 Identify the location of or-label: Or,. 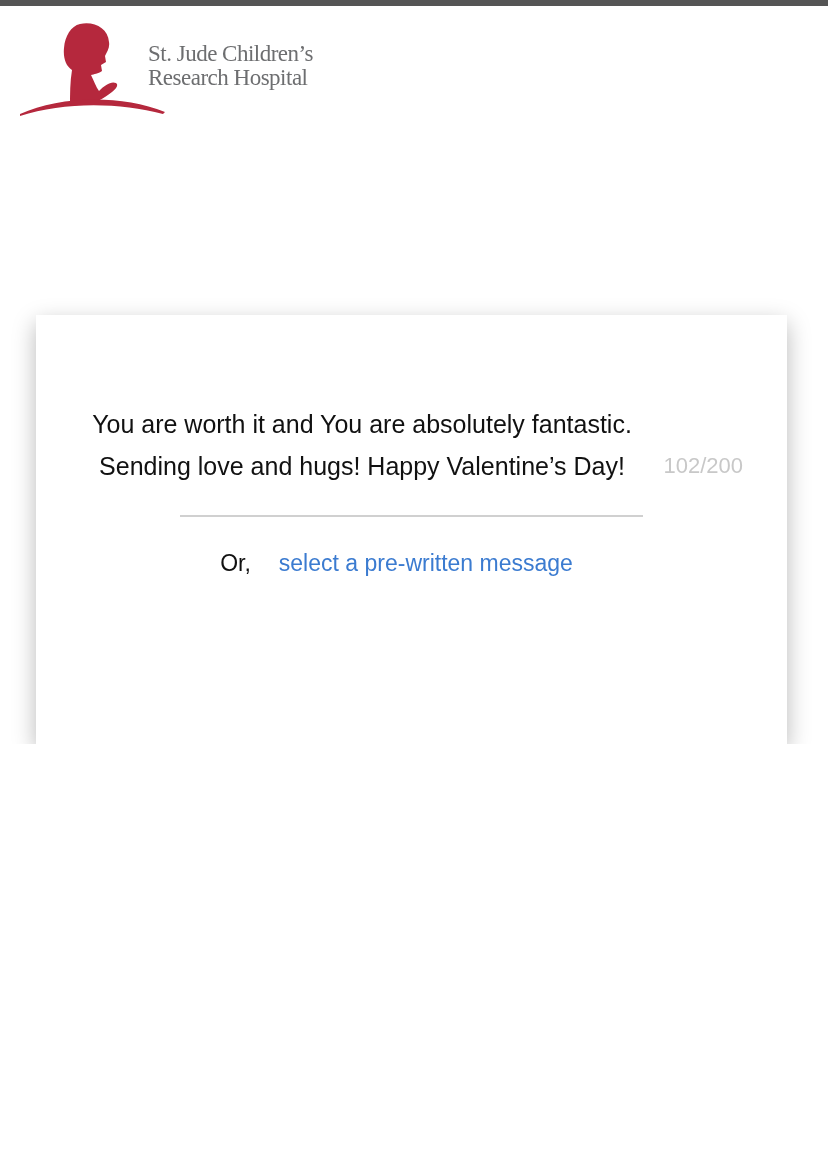
(235, 563).